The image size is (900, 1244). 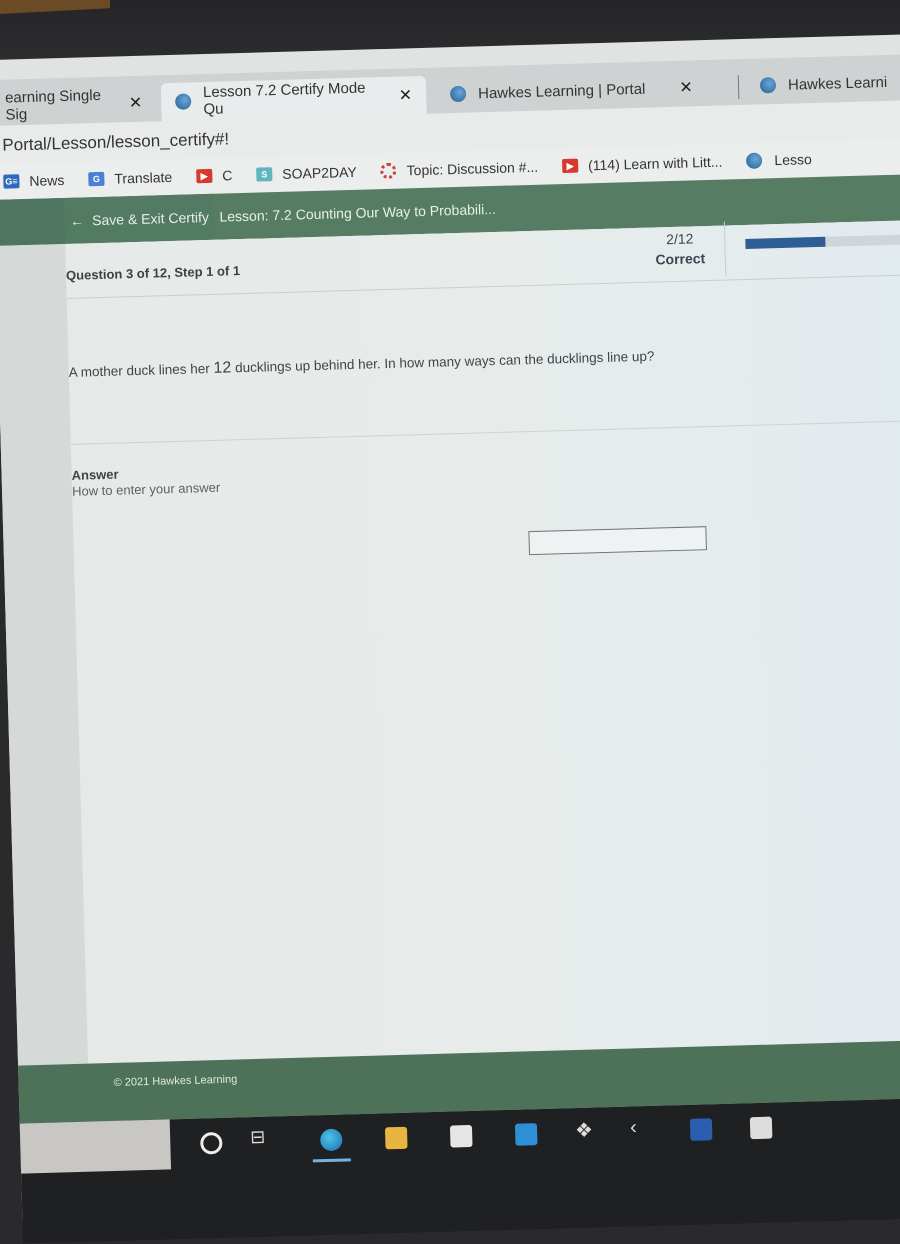 What do you see at coordinates (150, 218) in the screenshot?
I see `save-exit-label: Save & Exit Certify` at bounding box center [150, 218].